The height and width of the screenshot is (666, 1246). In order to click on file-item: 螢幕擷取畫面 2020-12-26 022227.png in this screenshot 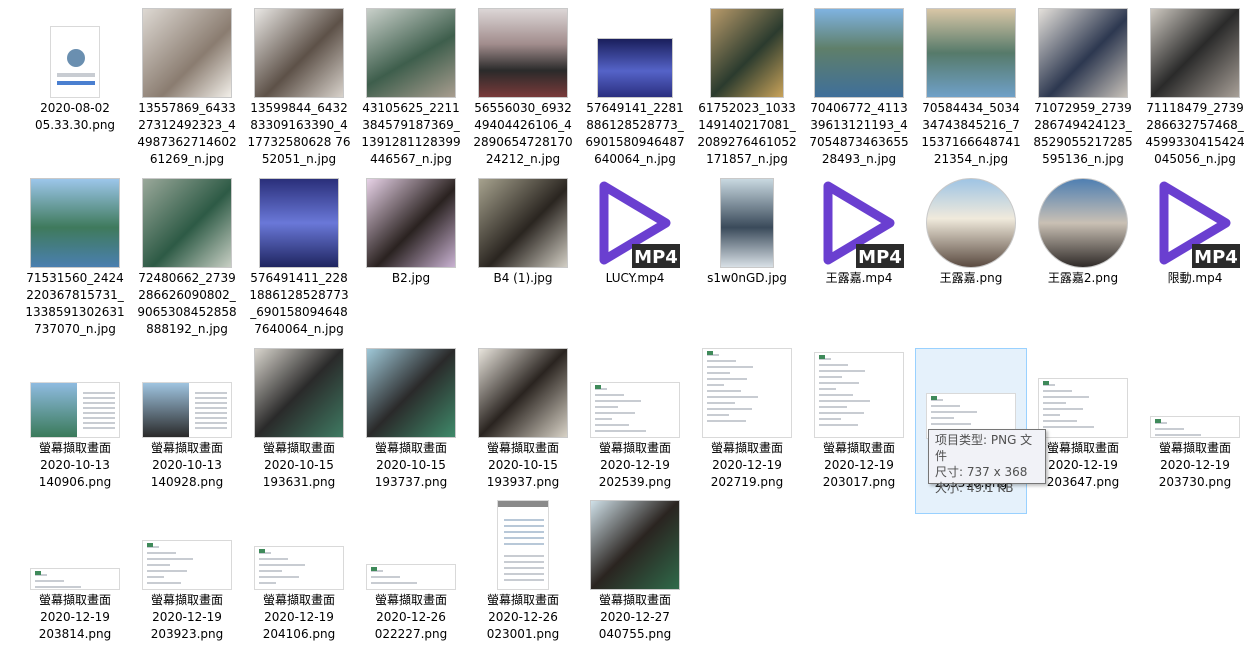, I will do `click(411, 583)`.